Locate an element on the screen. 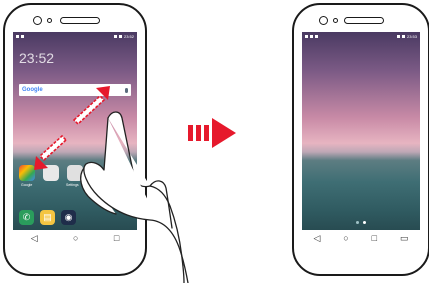 The height and width of the screenshot is (283, 429). status-time: 23:53 is located at coordinates (411, 36).